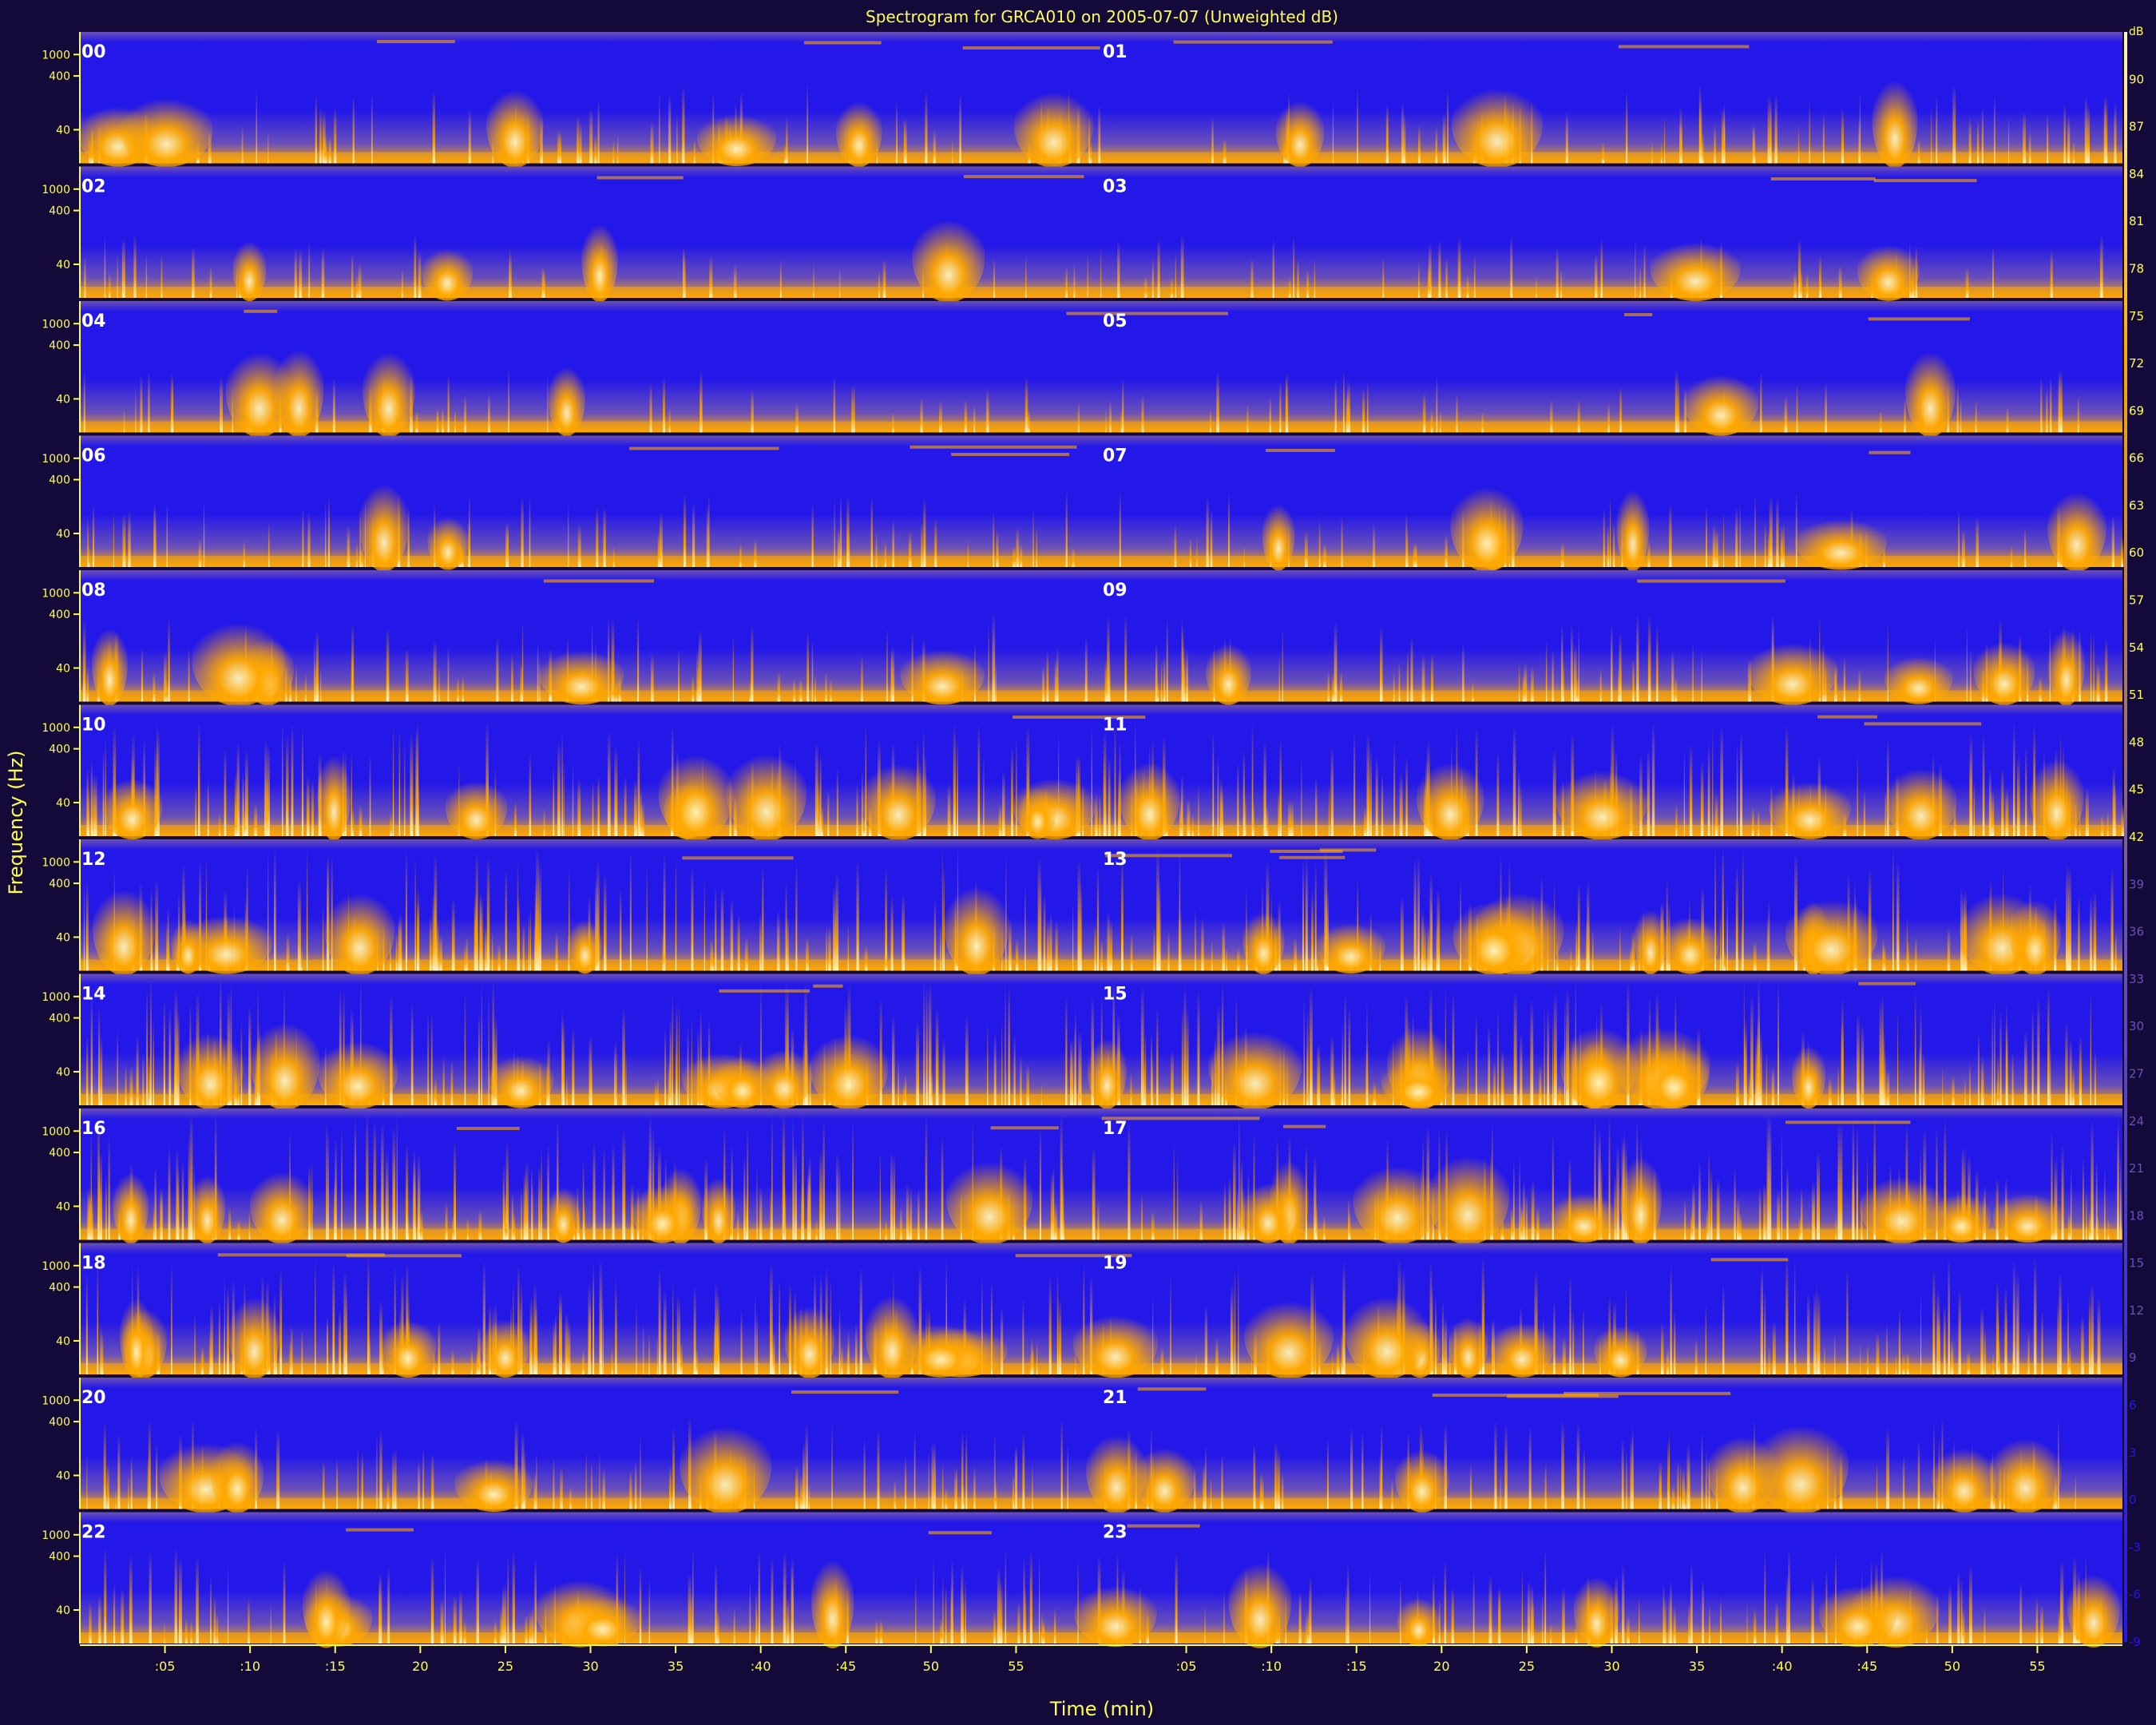 Image resolution: width=2156 pixels, height=1725 pixels. I want to click on colorbar-tick-label: 18, so click(2136, 1216).